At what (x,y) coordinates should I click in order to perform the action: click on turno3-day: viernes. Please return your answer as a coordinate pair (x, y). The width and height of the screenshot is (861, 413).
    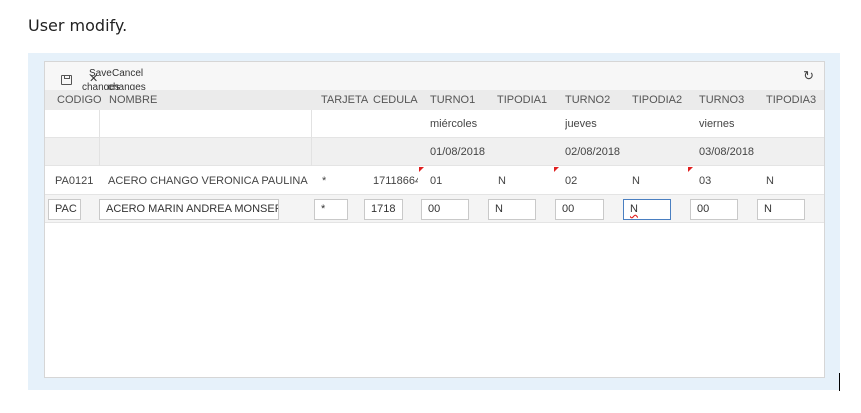
    Looking at the image, I should click on (717, 124).